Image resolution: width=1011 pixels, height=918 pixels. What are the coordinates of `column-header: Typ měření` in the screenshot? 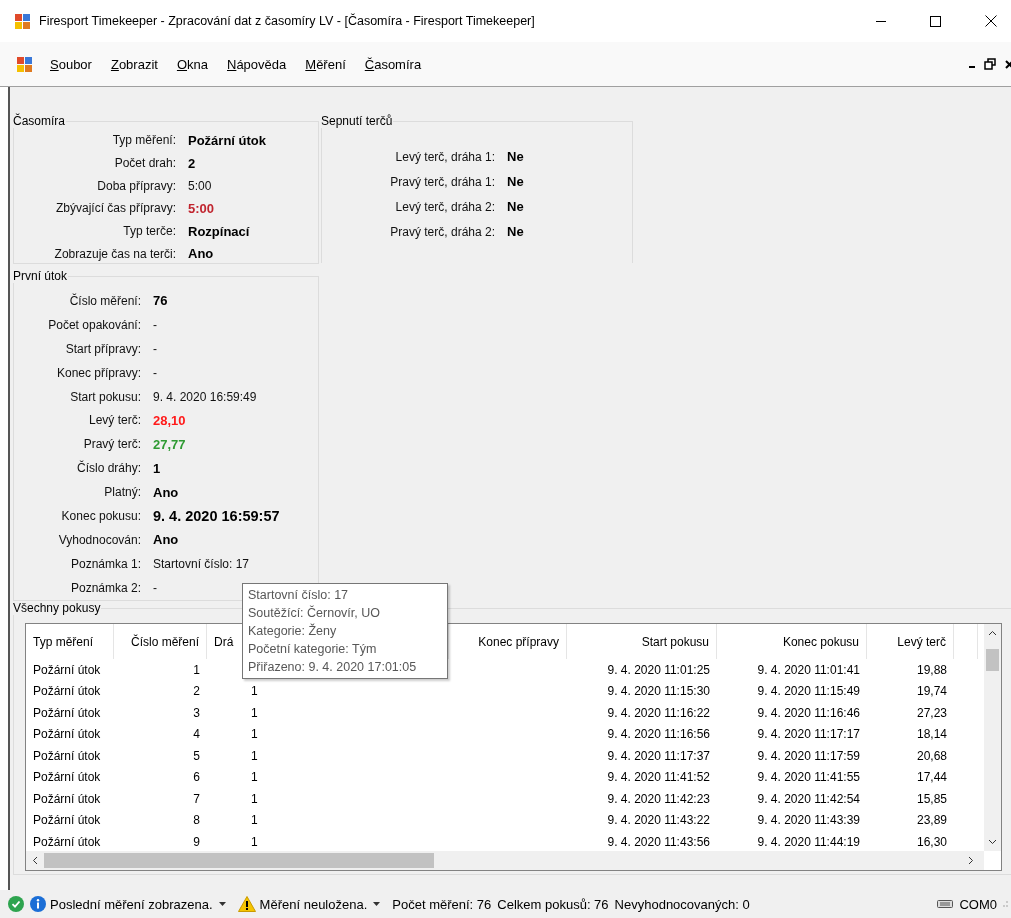 It's located at (70, 641).